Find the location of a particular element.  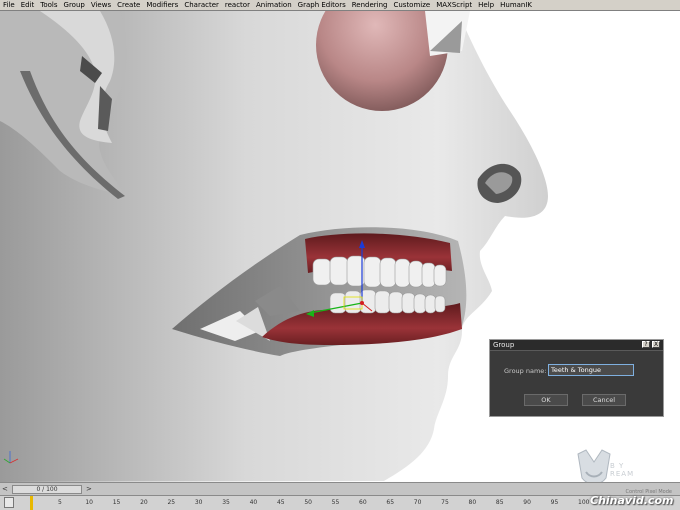

timeline-tick: 65 is located at coordinates (390, 502).